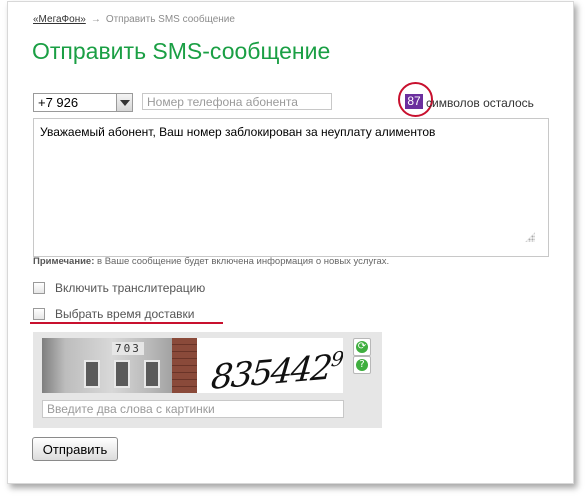  I want to click on captcha-house-number: 703, so click(128, 348).